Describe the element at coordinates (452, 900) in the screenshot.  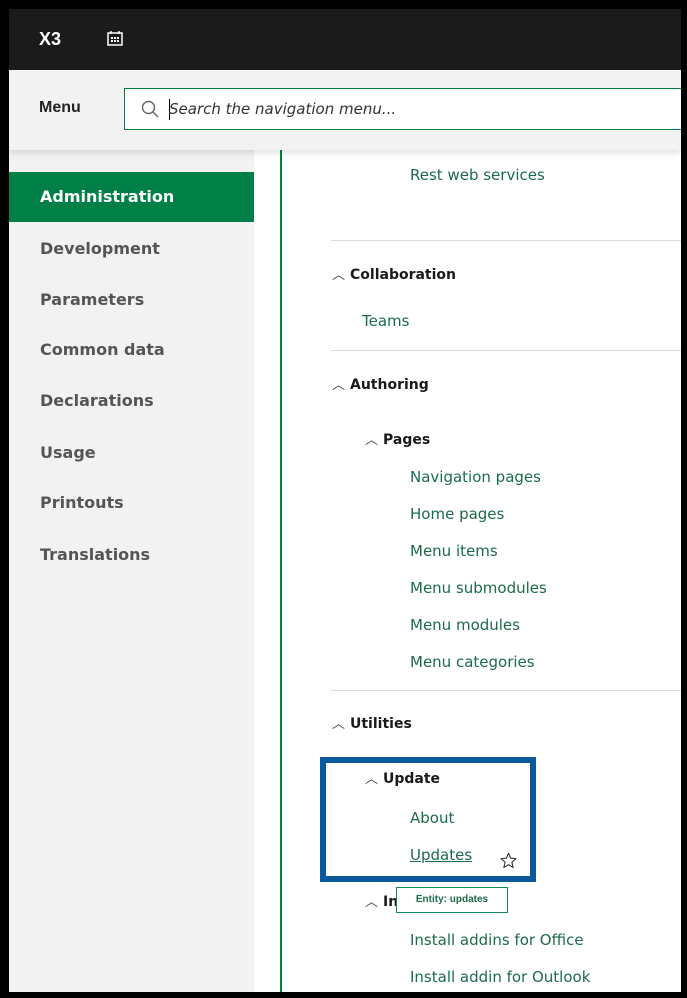
I see `tooltip: Entity: updates` at that location.